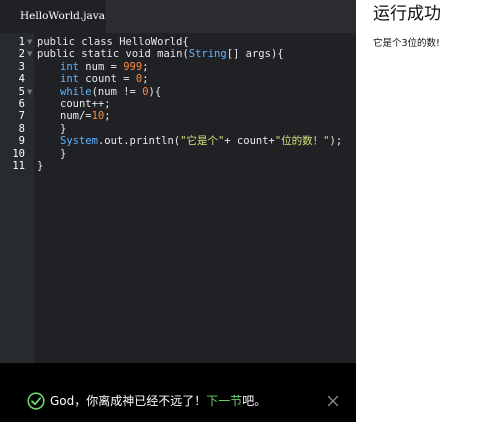  Describe the element at coordinates (100, 54) in the screenshot. I see `code-token: static` at that location.